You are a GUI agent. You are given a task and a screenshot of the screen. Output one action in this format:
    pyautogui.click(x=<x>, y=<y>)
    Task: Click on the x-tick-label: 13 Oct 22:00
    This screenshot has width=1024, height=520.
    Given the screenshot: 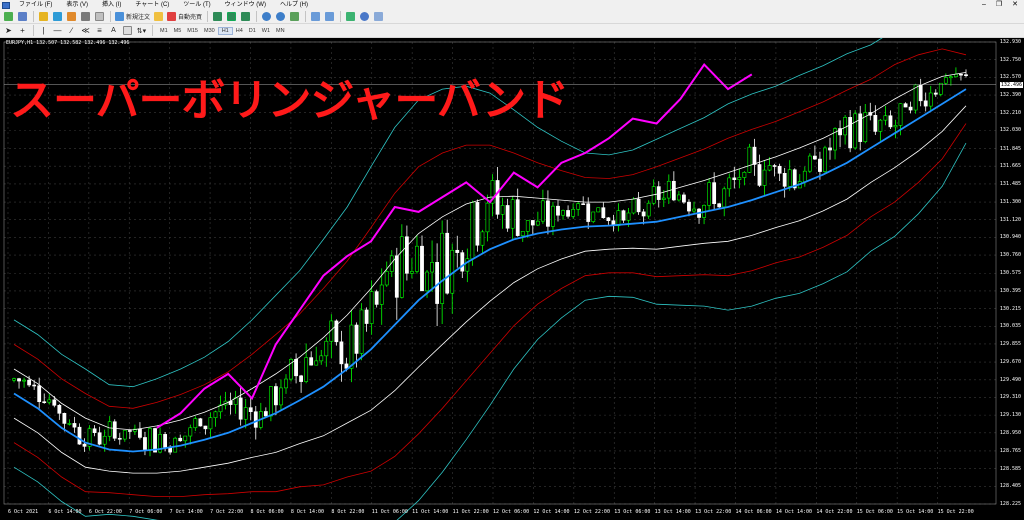 What is the action you would take?
    pyautogui.click(x=713, y=512)
    